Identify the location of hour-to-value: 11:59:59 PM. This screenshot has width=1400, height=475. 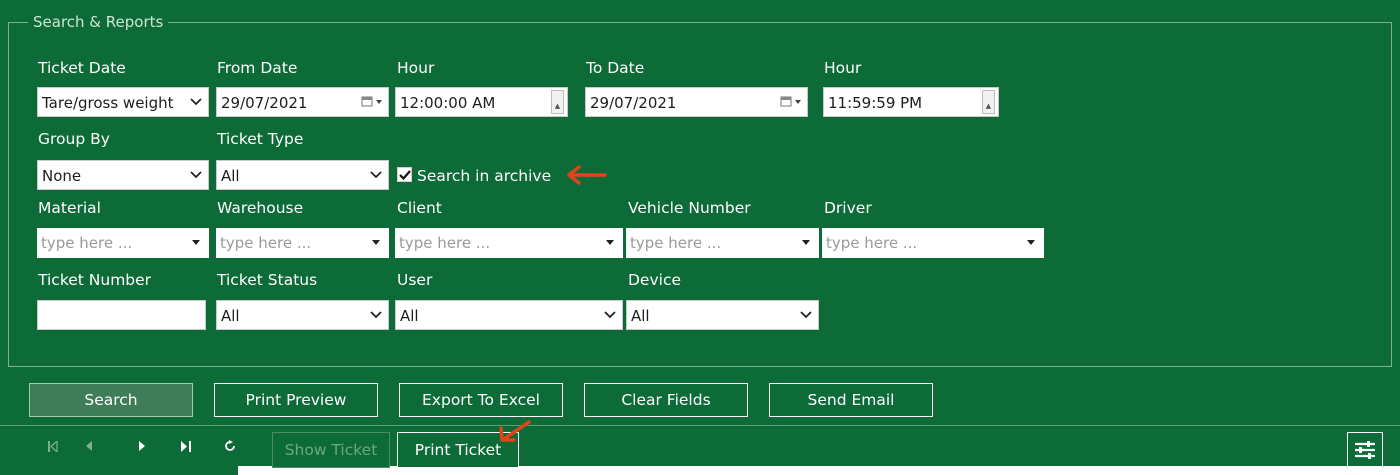
(875, 103).